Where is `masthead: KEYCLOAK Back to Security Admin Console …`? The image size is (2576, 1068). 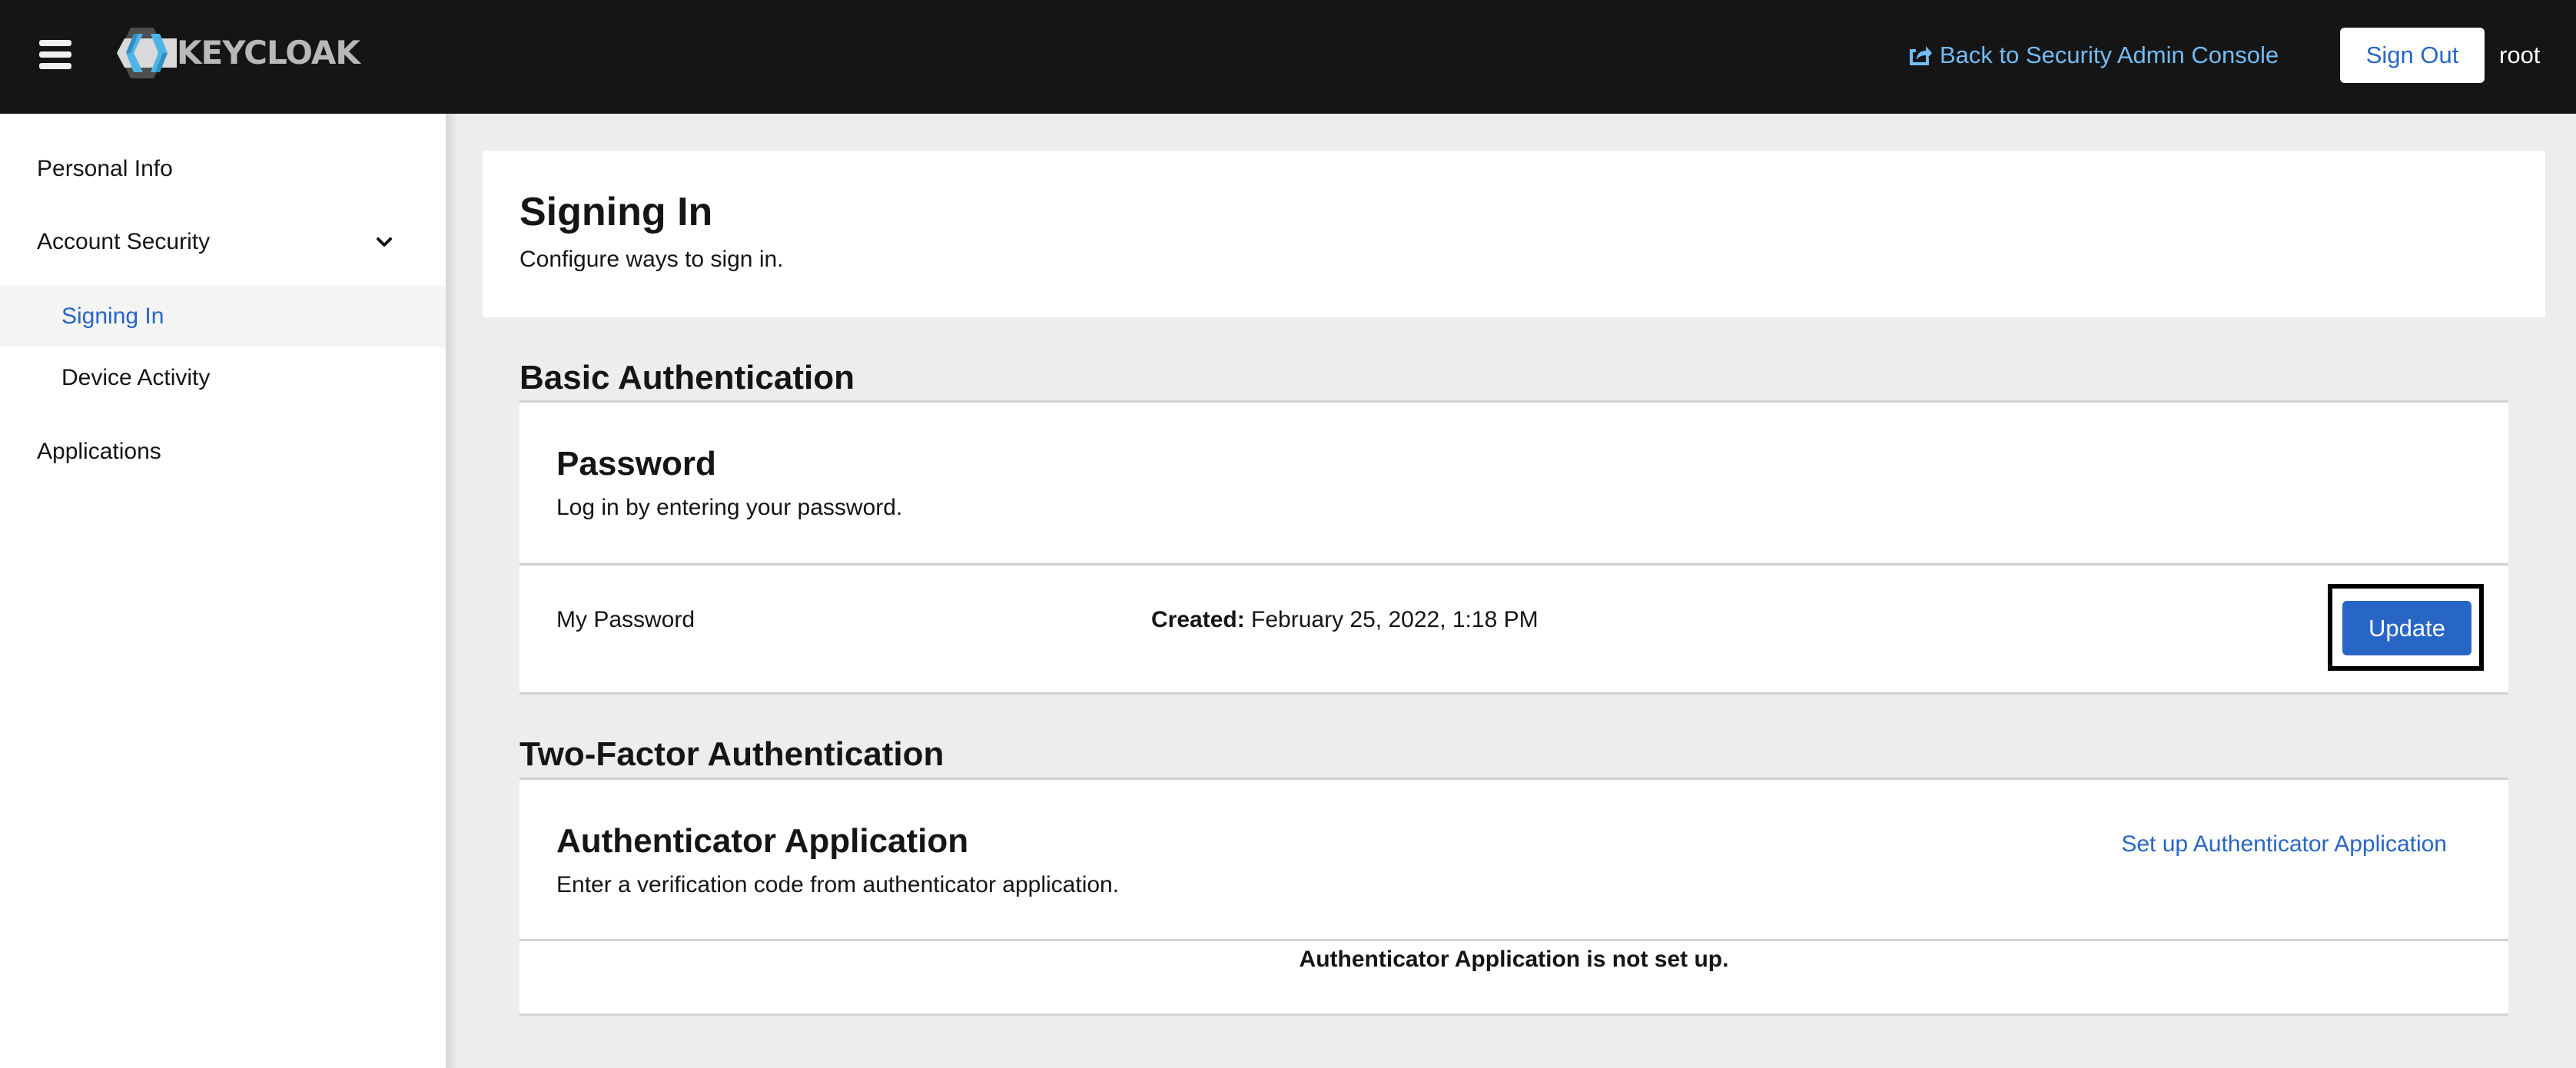 masthead: KEYCLOAK Back to Security Admin Console … is located at coordinates (1288, 57).